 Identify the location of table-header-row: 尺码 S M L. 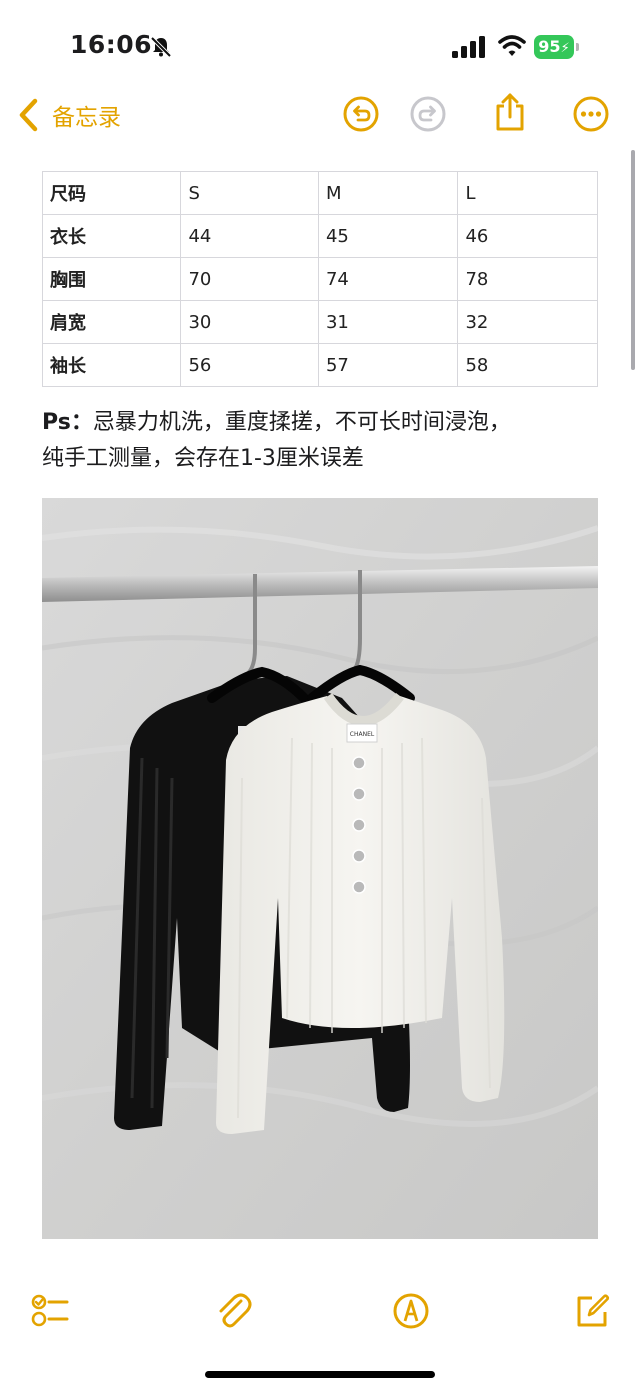
(319, 193).